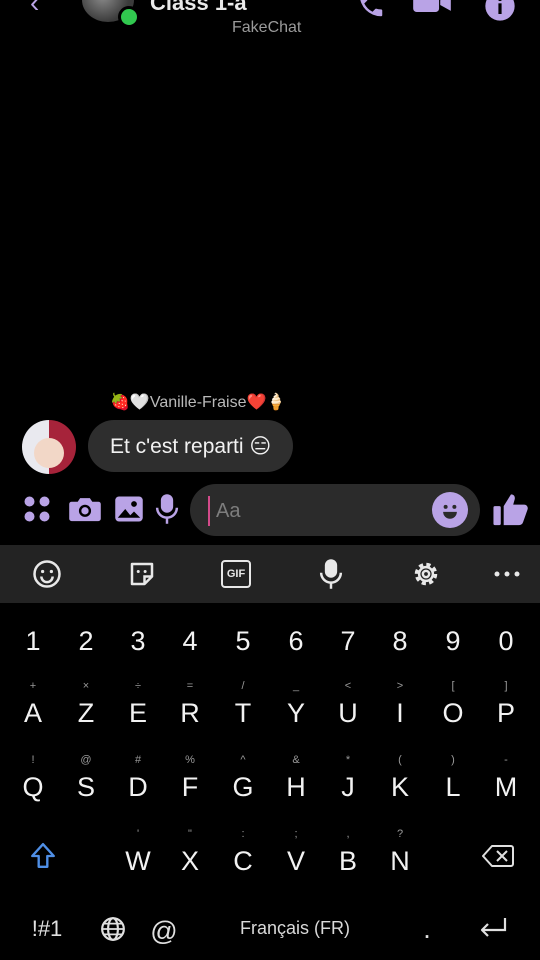 The width and height of the screenshot is (540, 960). I want to click on apps-grid-icon, so click(37, 509).